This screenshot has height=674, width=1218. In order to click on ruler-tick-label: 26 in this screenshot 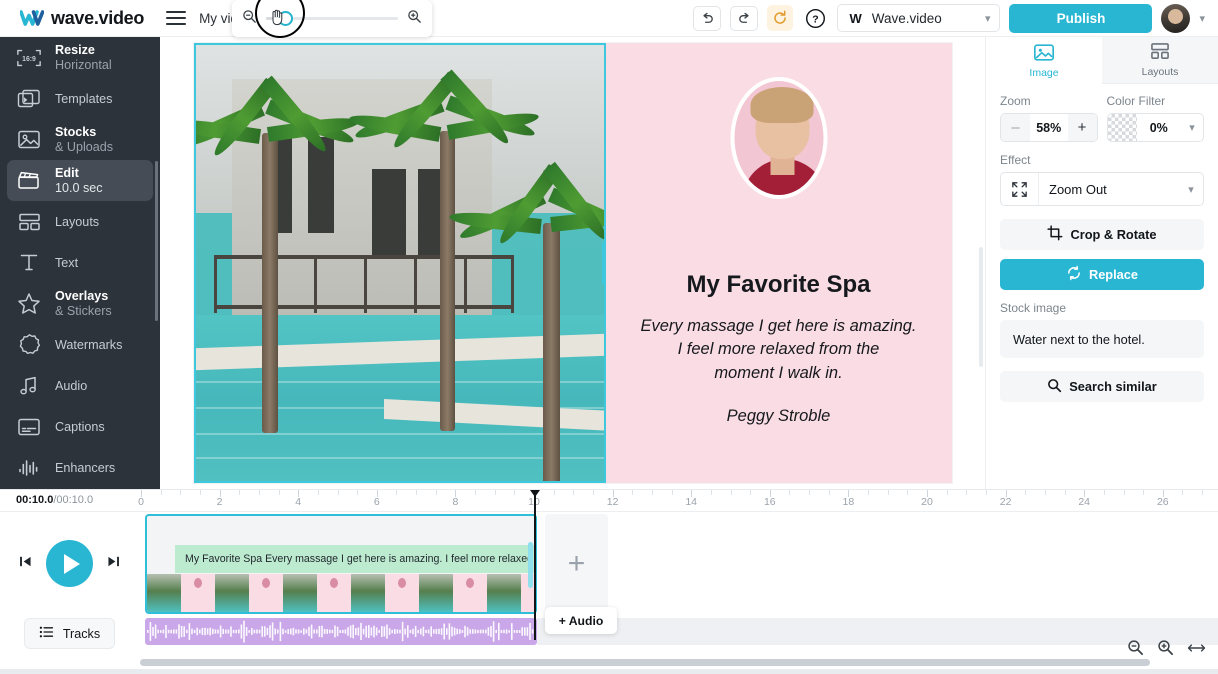, I will do `click(1162, 502)`.